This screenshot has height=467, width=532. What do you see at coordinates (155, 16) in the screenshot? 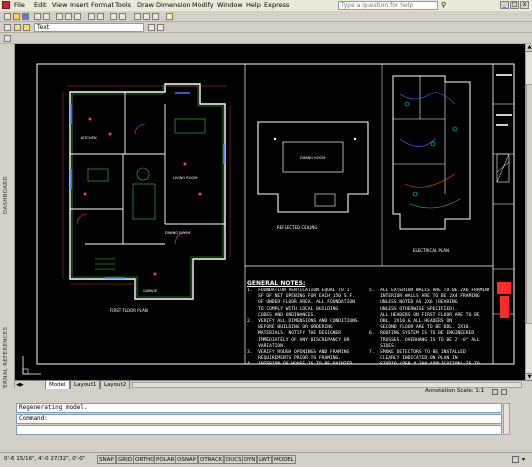
I see `tool-palettes-icon` at bounding box center [155, 16].